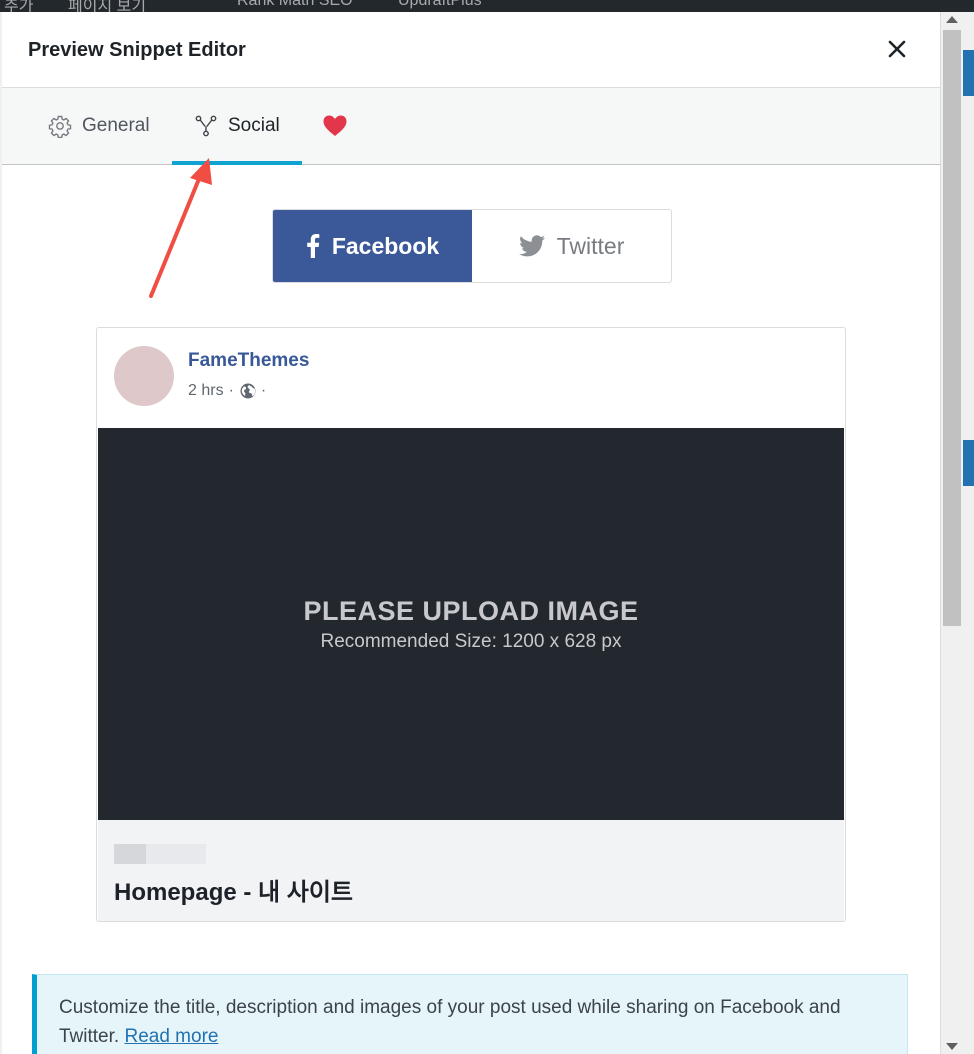  Describe the element at coordinates (116, 125) in the screenshot. I see `tab-general-label: General` at that location.